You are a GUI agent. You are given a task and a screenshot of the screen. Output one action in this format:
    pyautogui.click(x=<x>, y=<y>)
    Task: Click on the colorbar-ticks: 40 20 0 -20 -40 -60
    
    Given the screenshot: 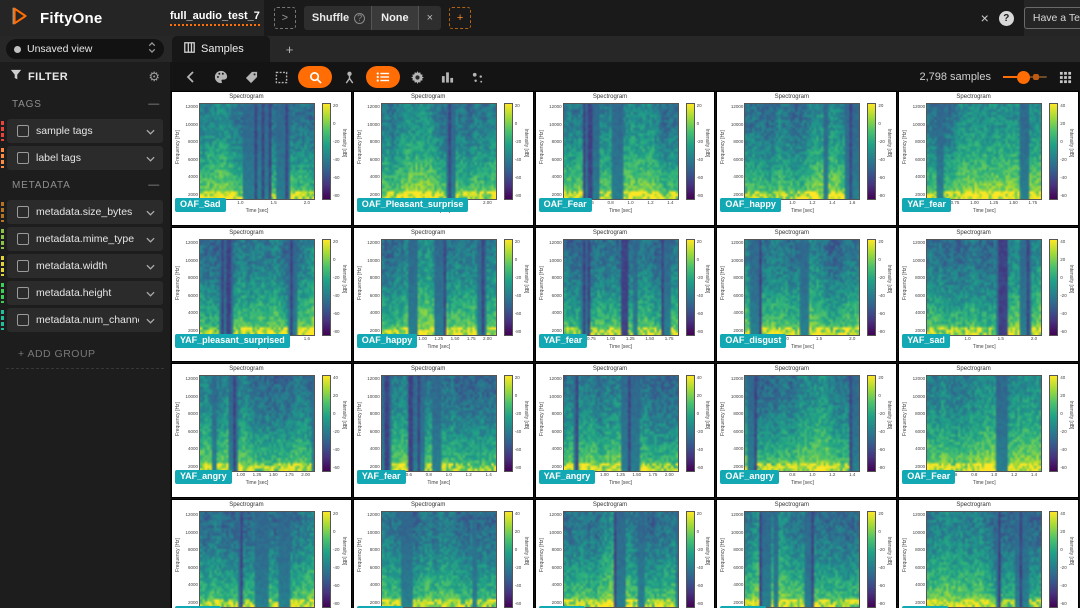 What is the action you would take?
    pyautogui.click(x=518, y=559)
    